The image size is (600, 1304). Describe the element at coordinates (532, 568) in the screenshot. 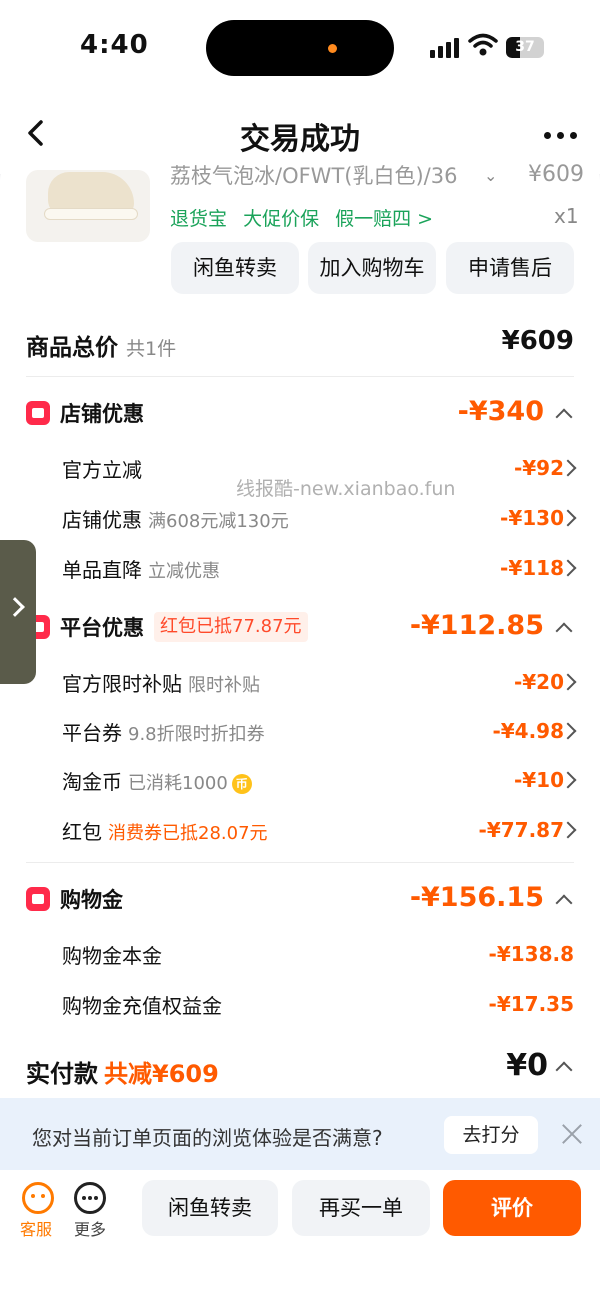

I see `item-markdown-amount: -¥118` at that location.